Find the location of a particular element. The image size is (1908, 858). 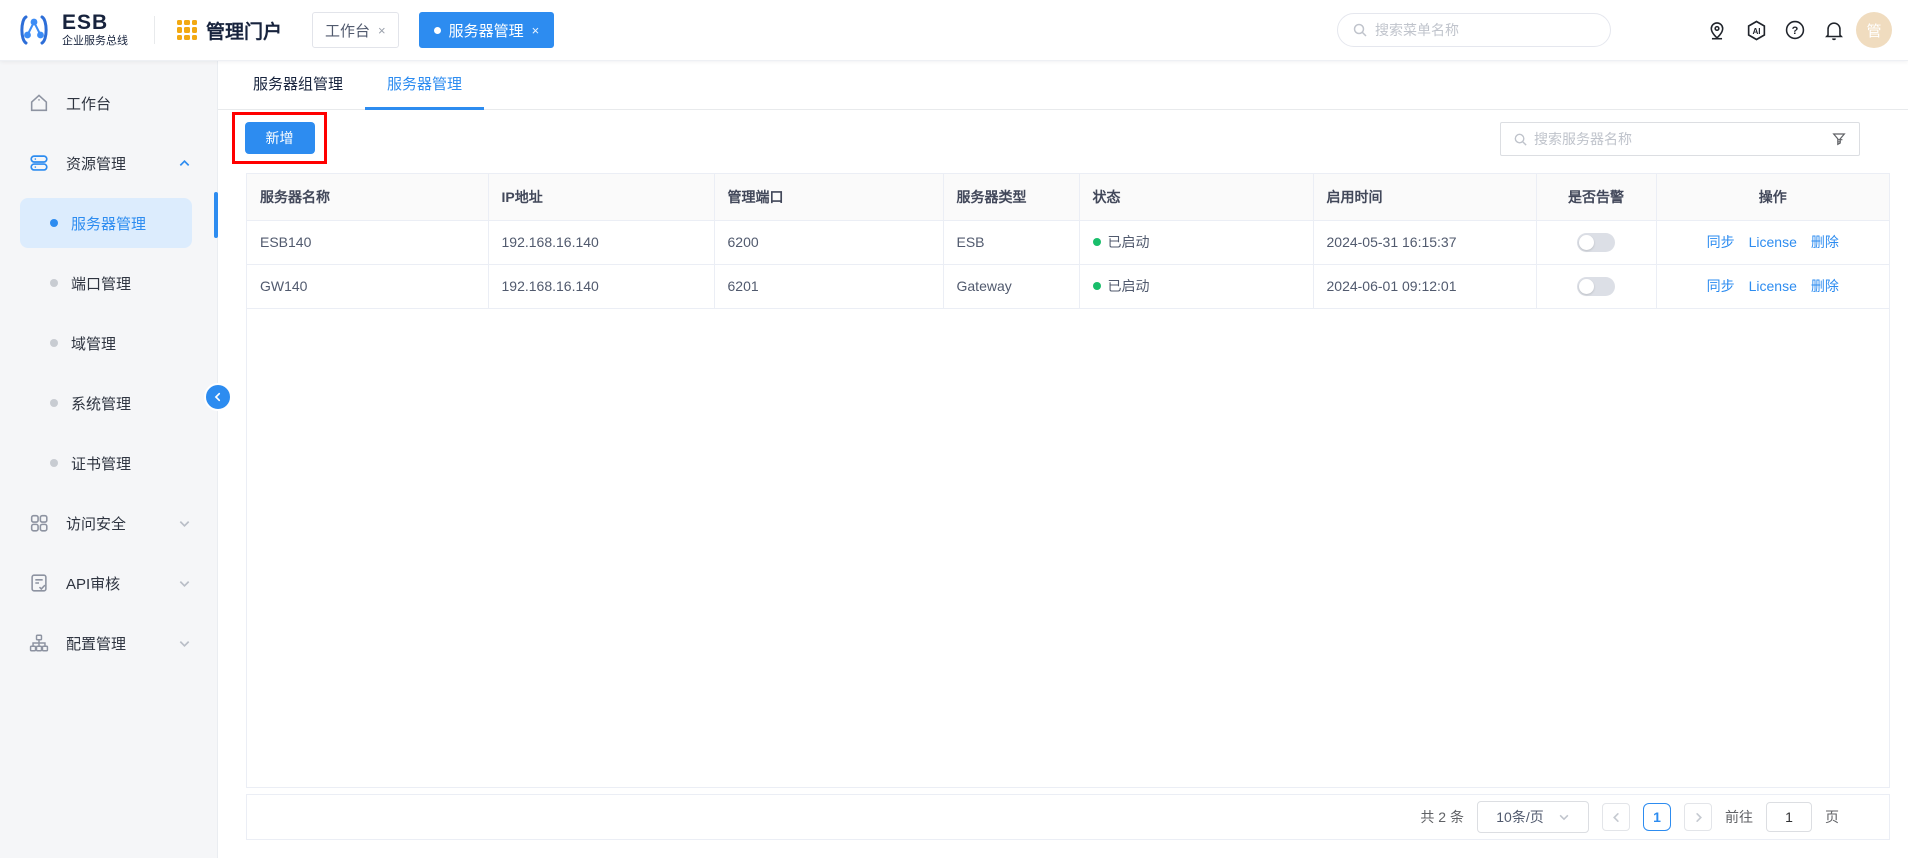

sidebar-item-workbench: 工作台 is located at coordinates (108, 103).